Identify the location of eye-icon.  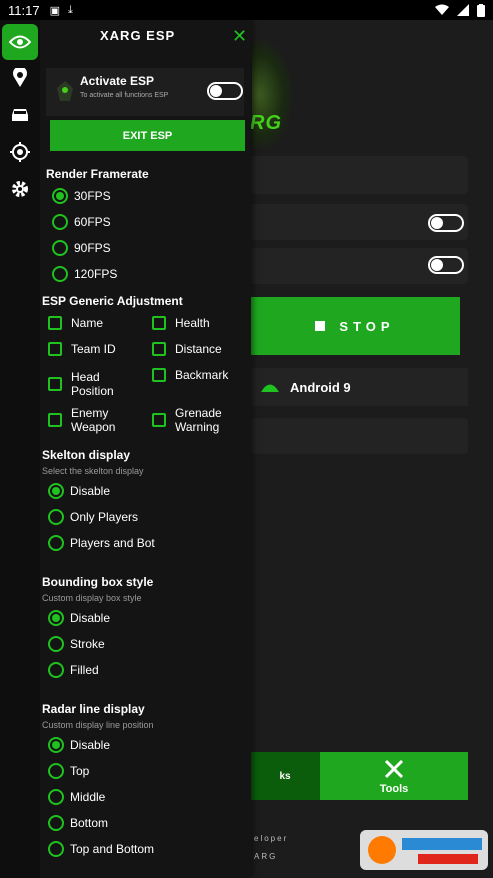
(20, 42).